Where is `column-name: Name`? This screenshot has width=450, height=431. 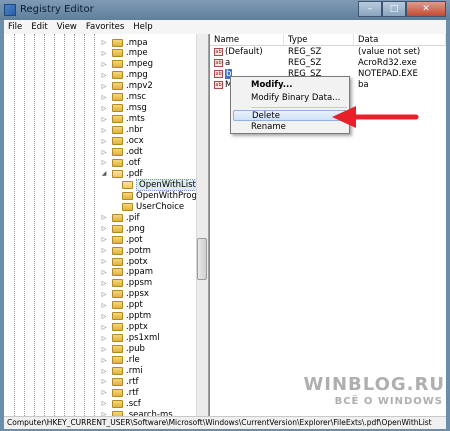
column-name: Name is located at coordinates (247, 39).